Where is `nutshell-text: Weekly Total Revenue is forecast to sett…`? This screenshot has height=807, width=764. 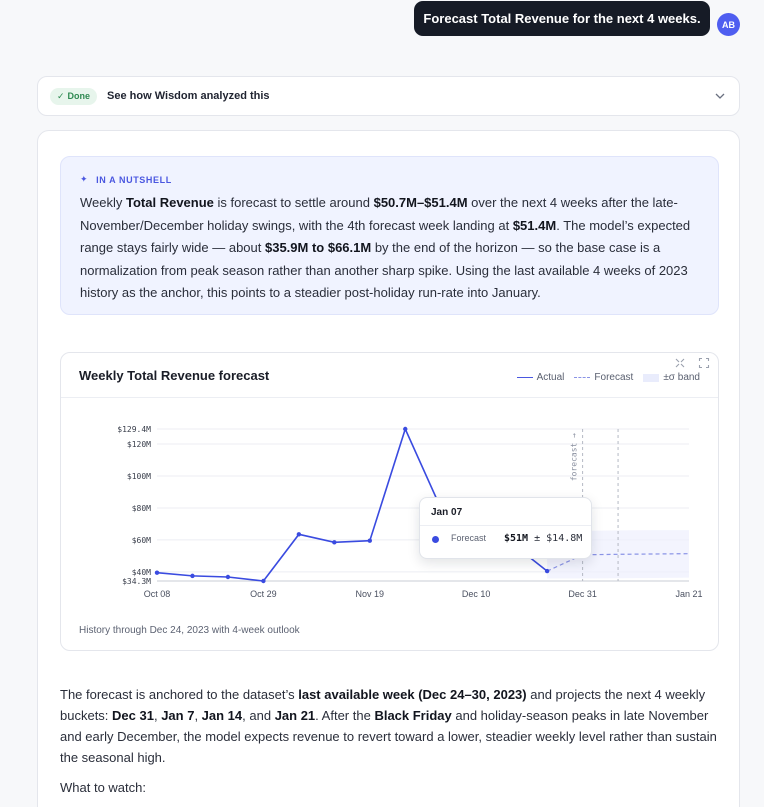 nutshell-text: Weekly Total Revenue is forecast to sett… is located at coordinates (389, 248).